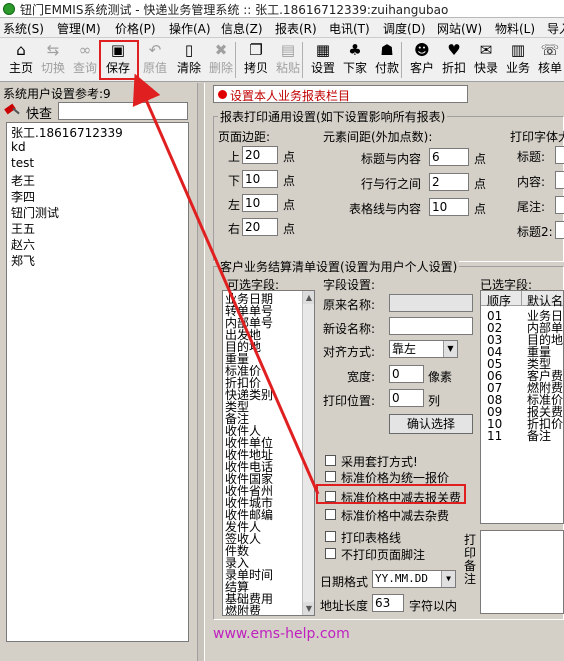  I want to click on spacing-input: 6, so click(449, 157).